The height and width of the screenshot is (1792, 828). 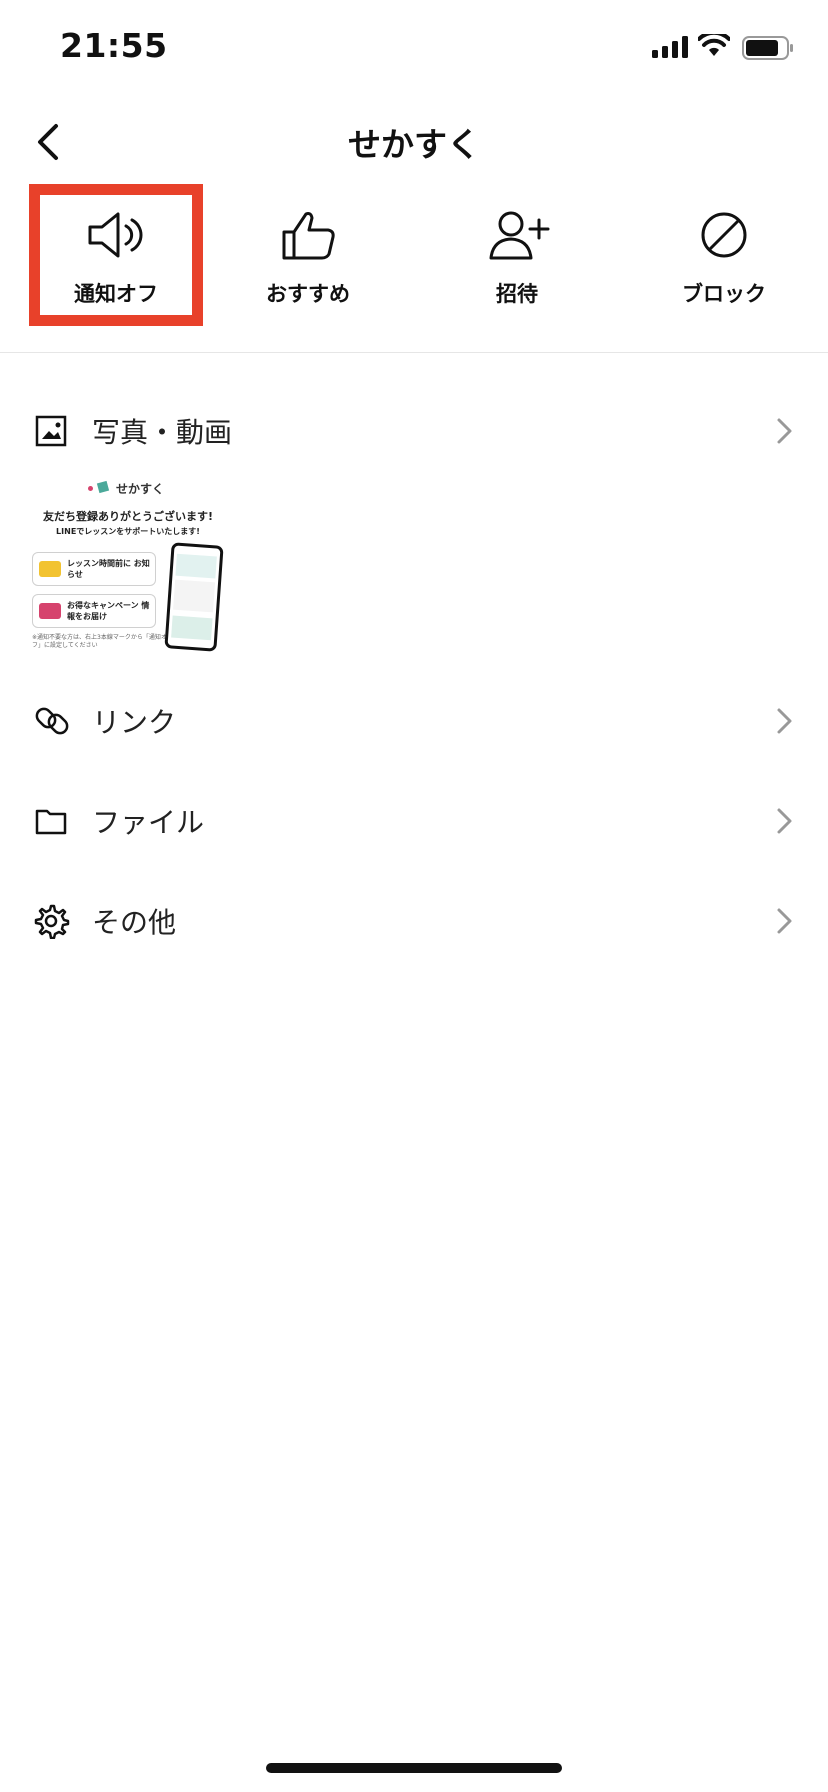 What do you see at coordinates (148, 822) in the screenshot?
I see `menu-label: ファイル` at bounding box center [148, 822].